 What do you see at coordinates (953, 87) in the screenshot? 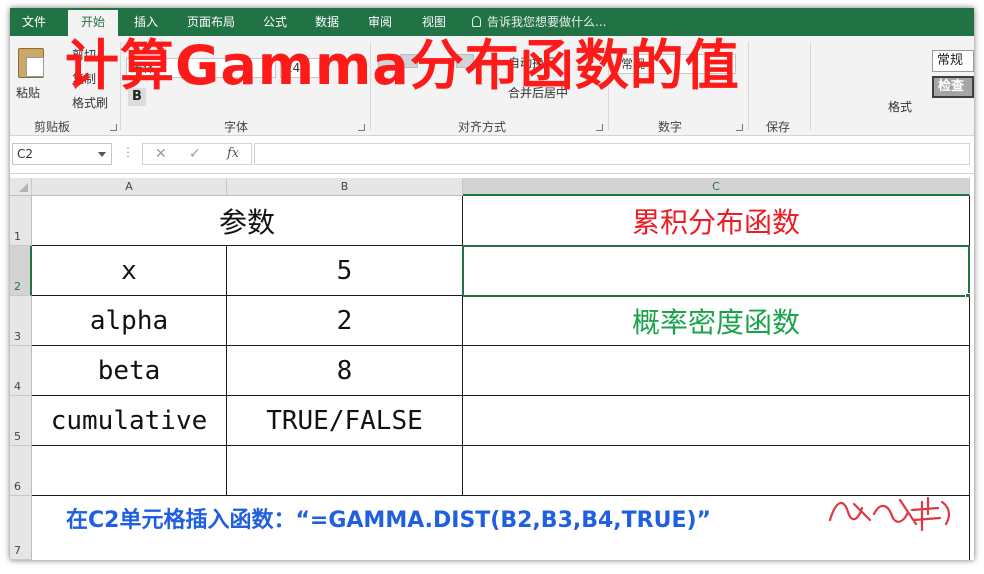
I see `cell-style-check: 检查` at bounding box center [953, 87].